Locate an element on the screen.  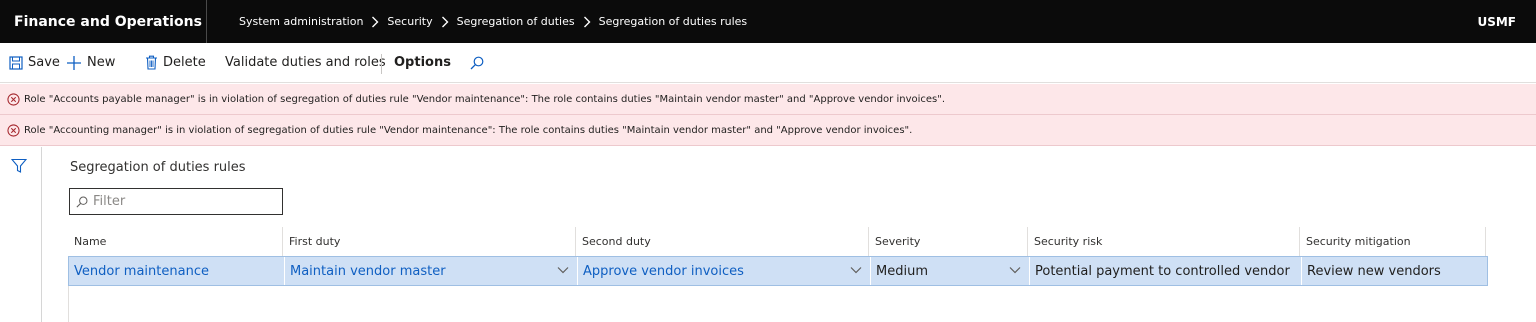
severity-value: Medium is located at coordinates (902, 271).